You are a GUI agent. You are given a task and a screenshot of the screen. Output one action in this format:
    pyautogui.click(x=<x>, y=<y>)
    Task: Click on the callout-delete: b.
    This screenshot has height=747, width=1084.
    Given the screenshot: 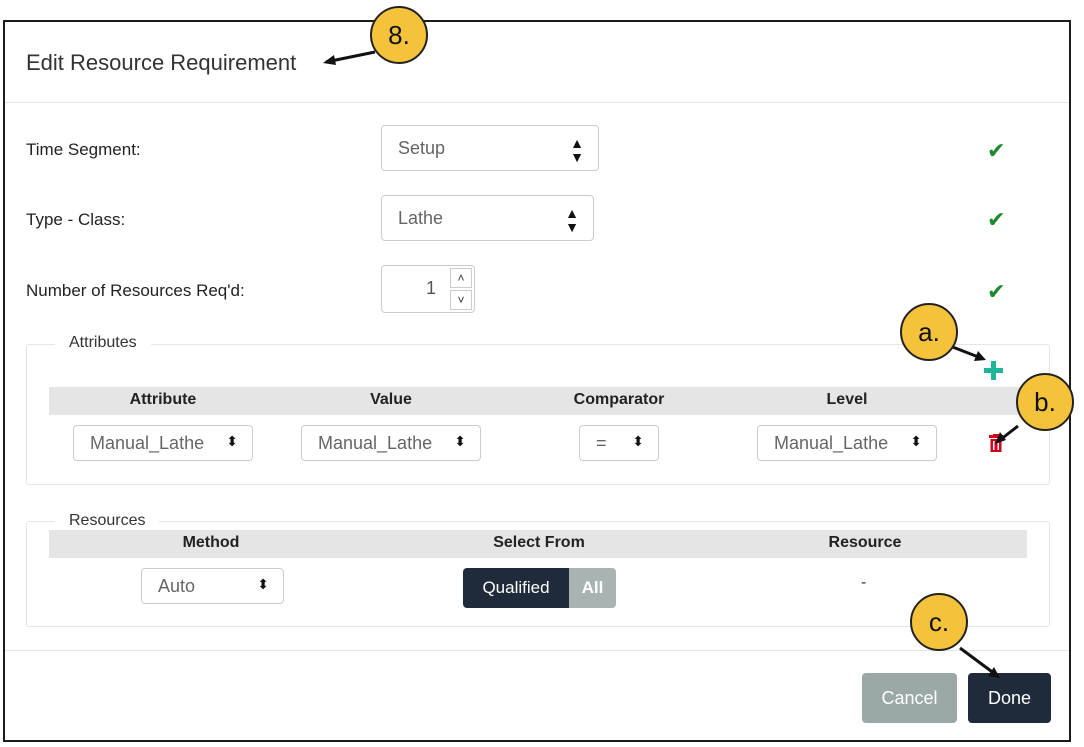 What is the action you would take?
    pyautogui.click(x=1045, y=402)
    